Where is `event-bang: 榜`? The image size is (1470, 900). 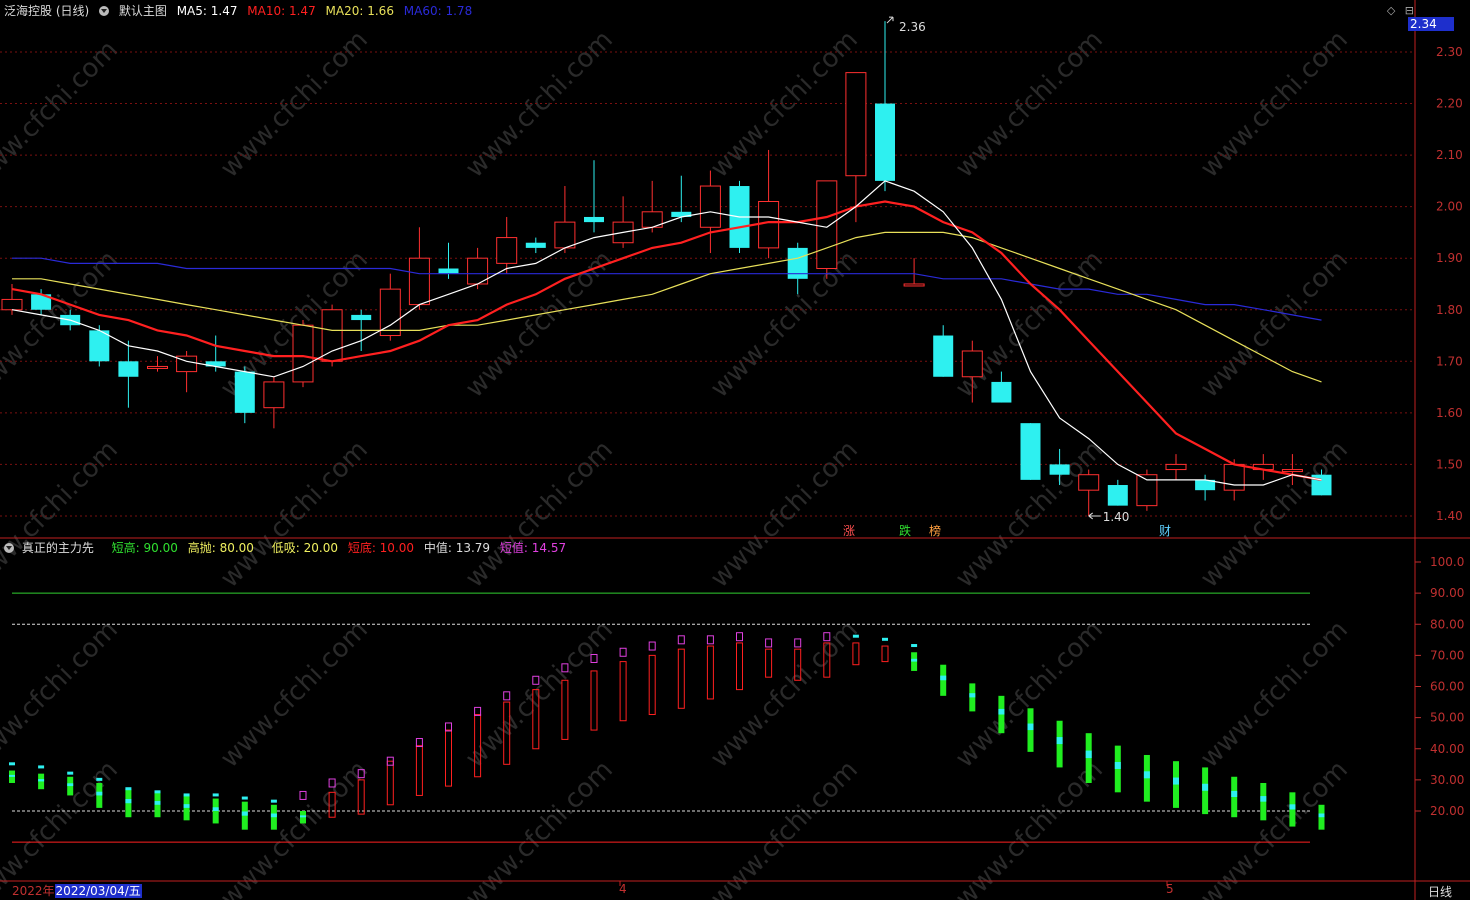
event-bang: 榜 is located at coordinates (935, 530).